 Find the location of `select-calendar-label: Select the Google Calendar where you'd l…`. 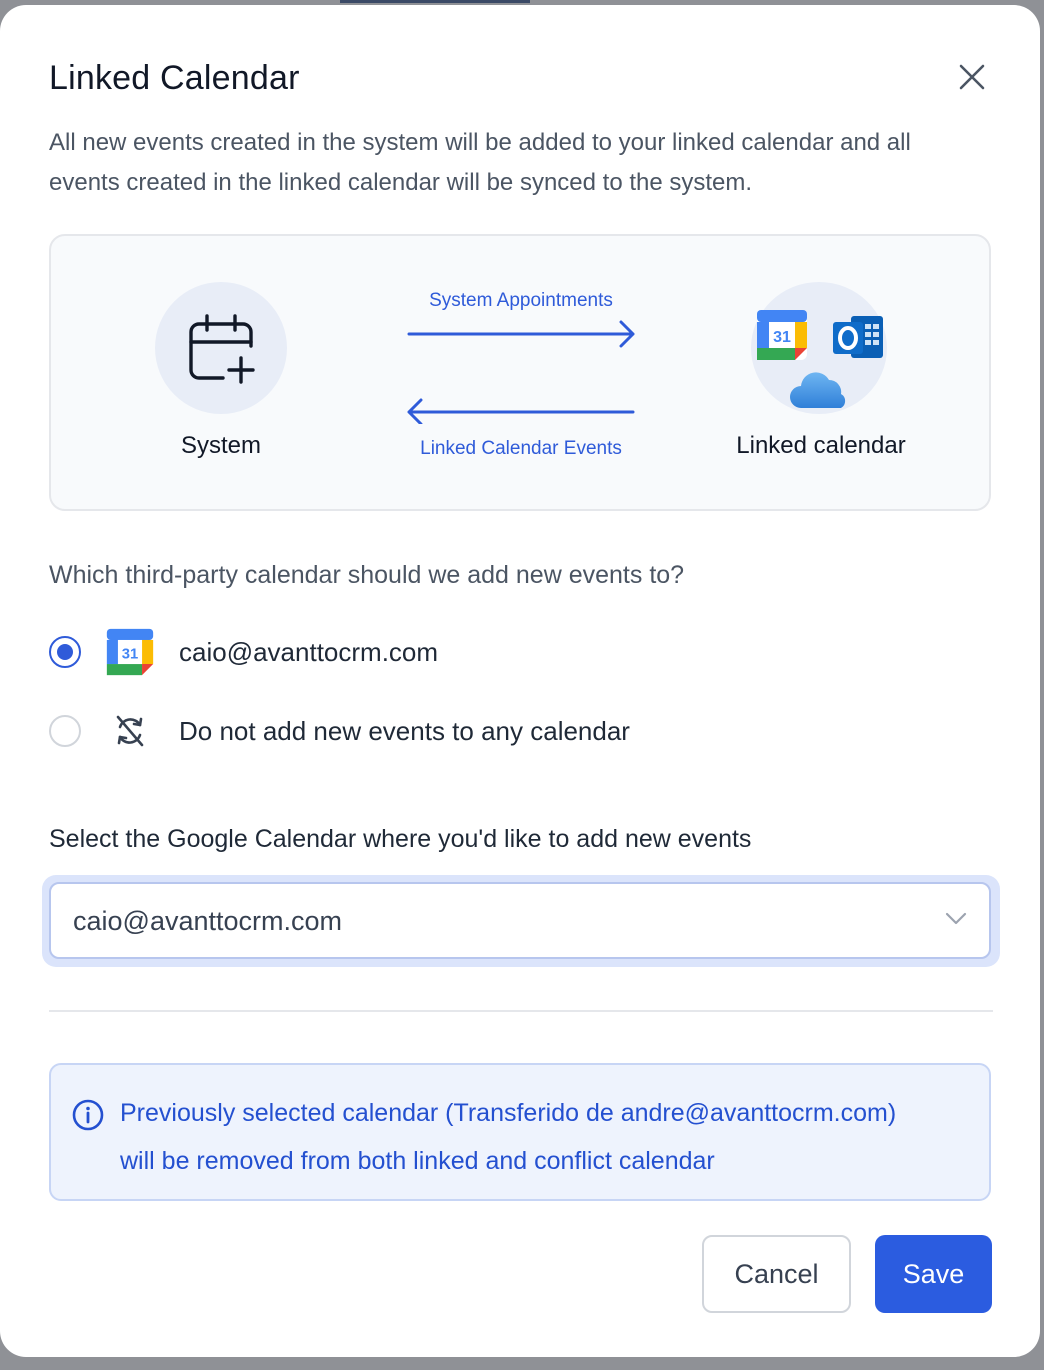

select-calendar-label: Select the Google Calendar where you'd l… is located at coordinates (400, 839).